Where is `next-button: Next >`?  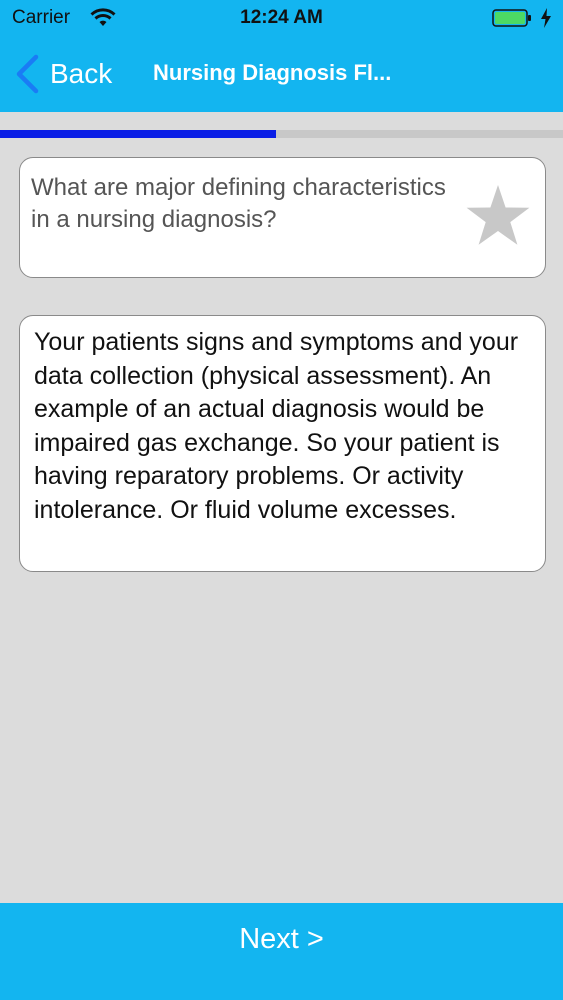
next-button: Next > is located at coordinates (281, 939).